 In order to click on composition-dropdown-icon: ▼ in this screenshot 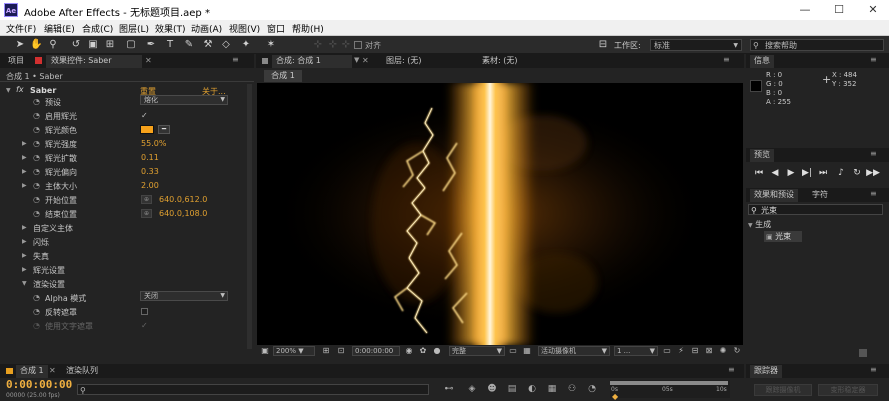, I will do `click(356, 60)`.